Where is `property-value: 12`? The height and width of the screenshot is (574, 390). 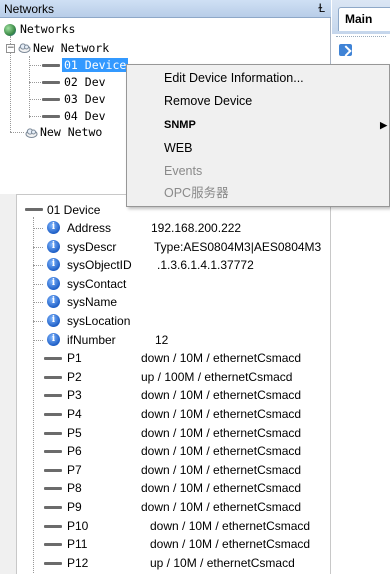 property-value: 12 is located at coordinates (162, 339).